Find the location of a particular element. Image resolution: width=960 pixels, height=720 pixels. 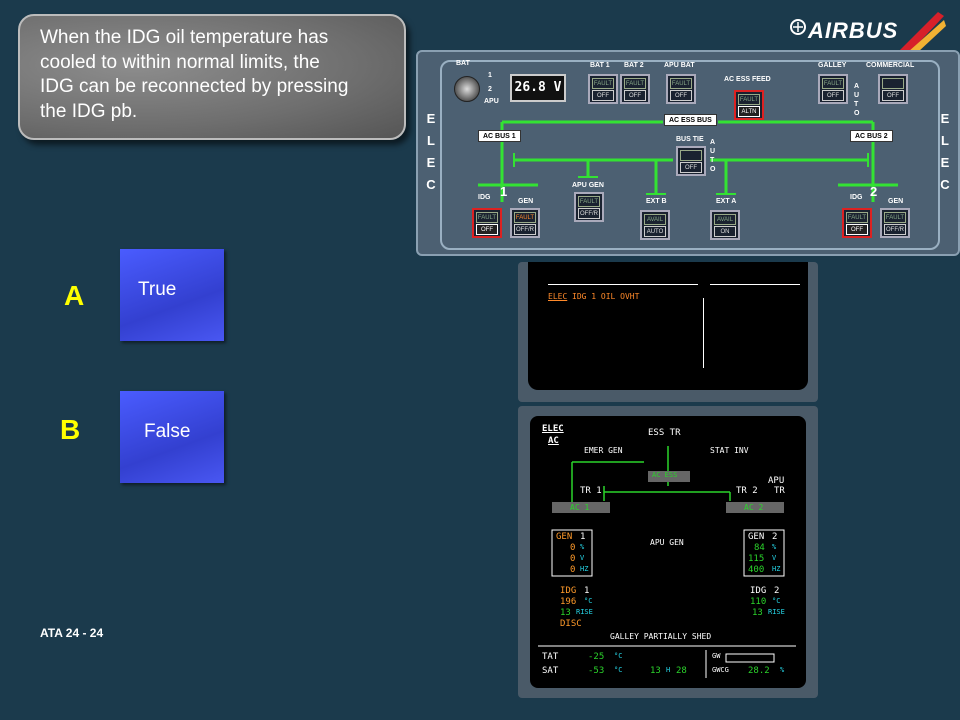

idg1-title: IDG is located at coordinates (568, 591).